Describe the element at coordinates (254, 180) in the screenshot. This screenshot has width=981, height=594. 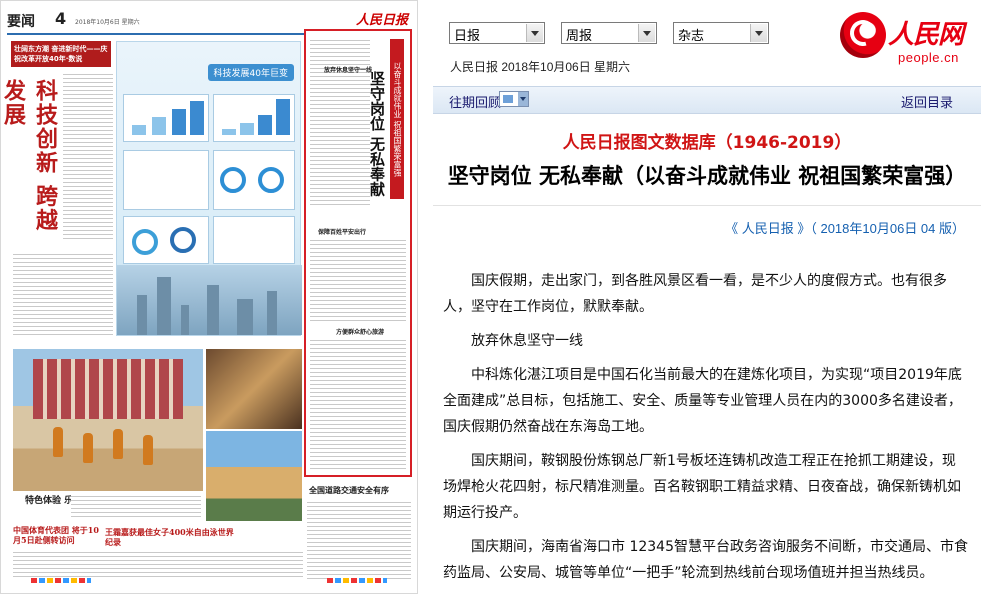
I see `info-panel-rings` at that location.